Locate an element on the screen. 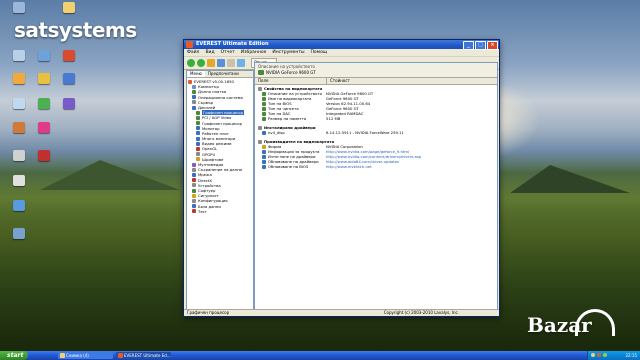 This screenshot has height=360, width=640. menu-item: Избранное is located at coordinates (254, 52).